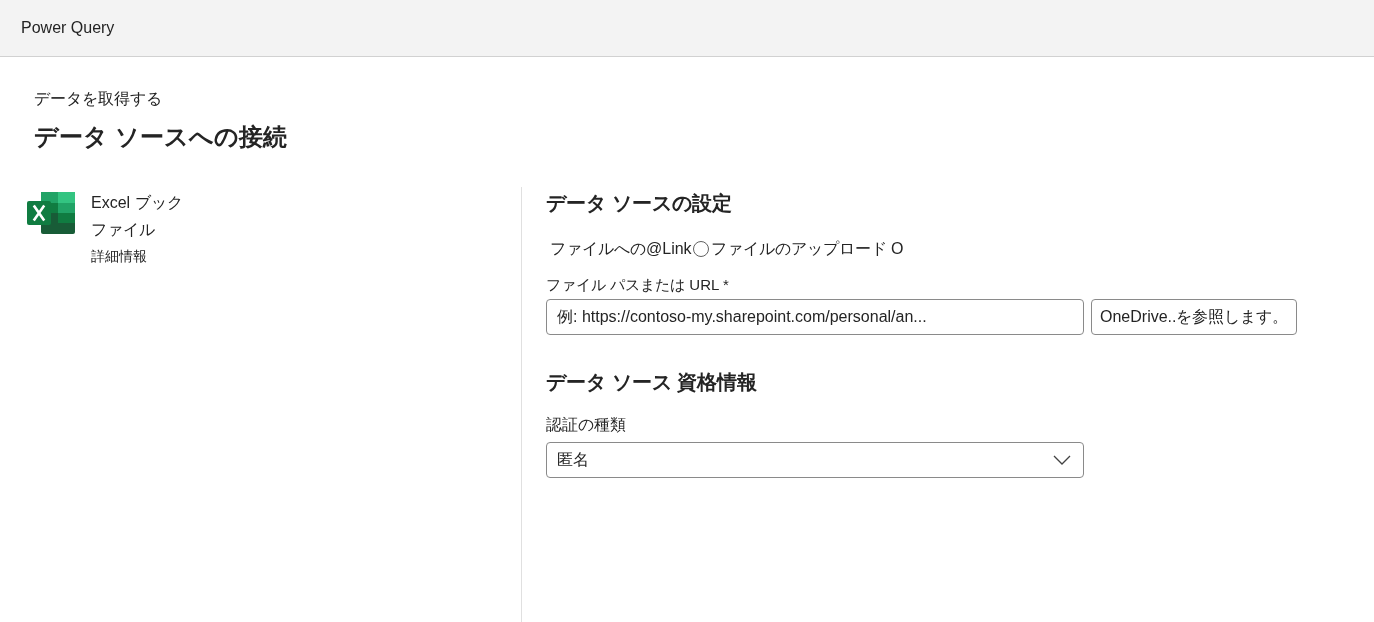 This screenshot has height=622, width=1374. Describe the element at coordinates (815, 460) in the screenshot. I see `authentication-dropdown: 匿名` at that location.